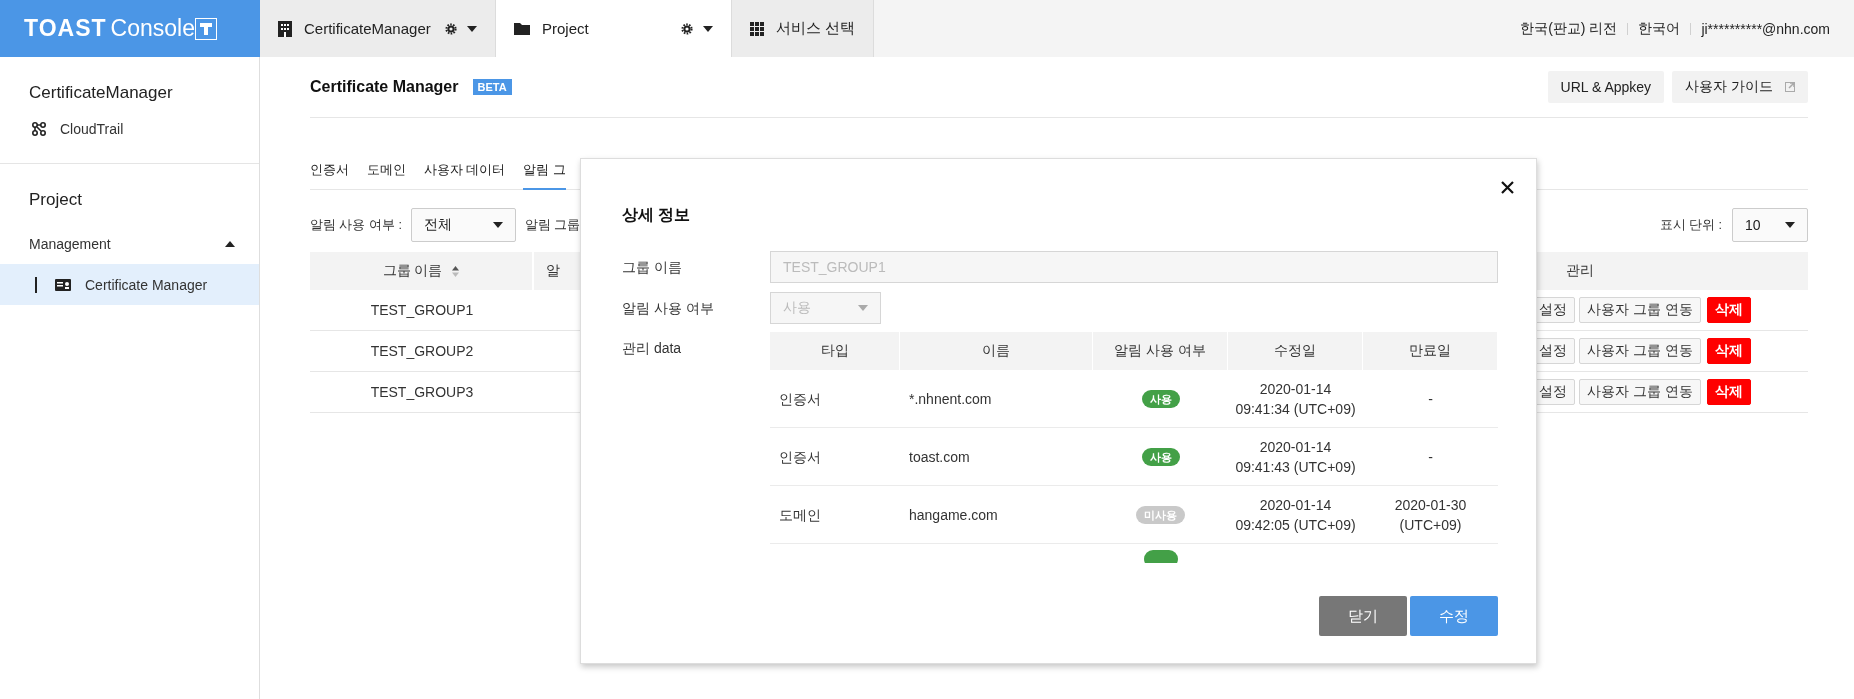 This screenshot has height=699, width=1854. What do you see at coordinates (757, 28) in the screenshot?
I see `grid-icon` at bounding box center [757, 28].